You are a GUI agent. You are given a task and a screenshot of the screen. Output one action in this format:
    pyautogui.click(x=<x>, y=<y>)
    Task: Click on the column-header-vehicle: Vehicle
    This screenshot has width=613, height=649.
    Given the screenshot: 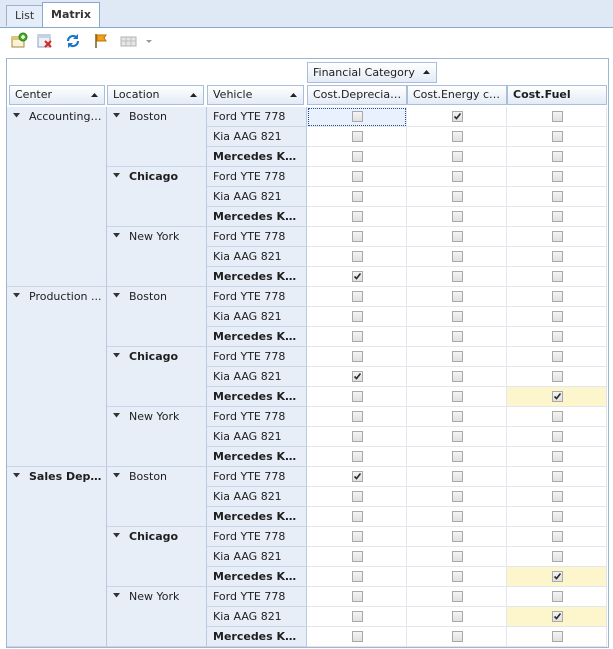 What is the action you would take?
    pyautogui.click(x=255, y=95)
    